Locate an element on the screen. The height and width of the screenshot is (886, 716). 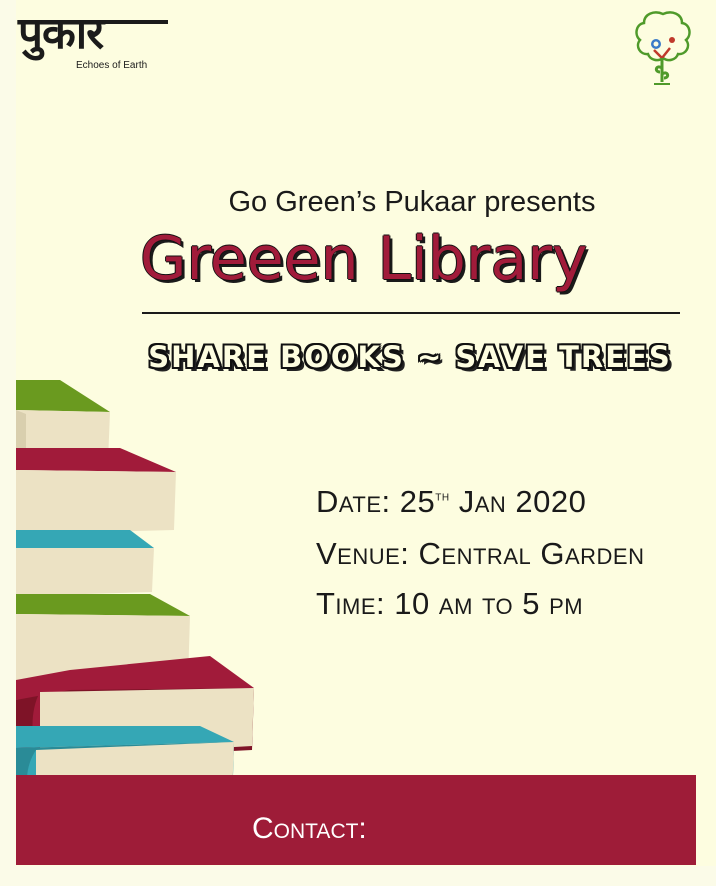
go-green-tree-icon is located at coordinates (663, 48).